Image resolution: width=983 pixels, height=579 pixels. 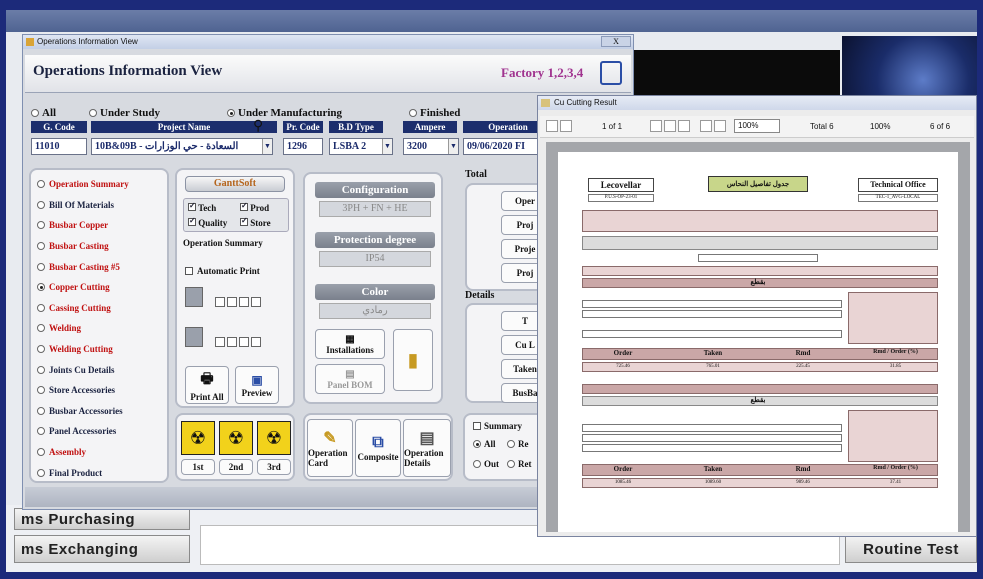 What do you see at coordinates (30, 42) in the screenshot?
I see `app-icon` at bounding box center [30, 42].